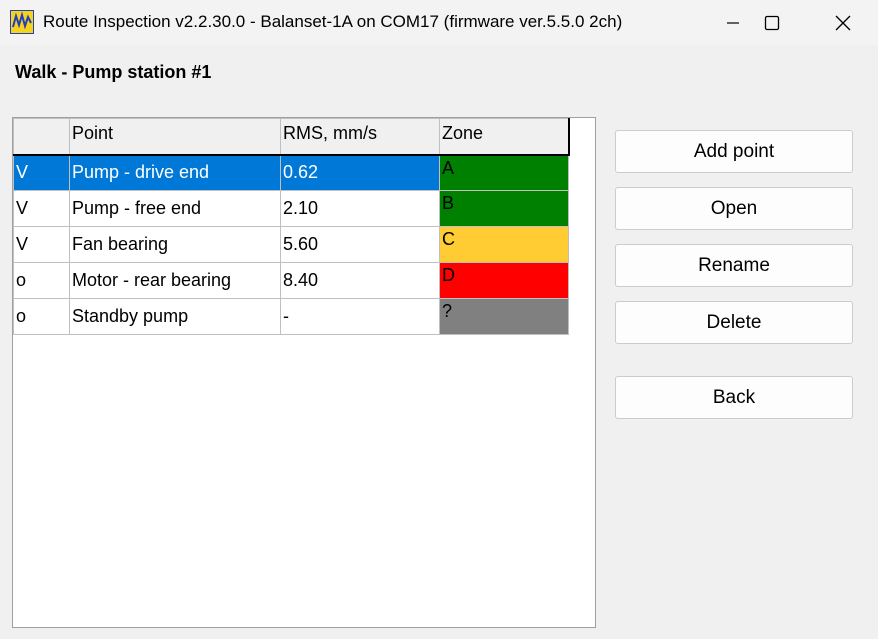  What do you see at coordinates (175, 244) in the screenshot?
I see `cell-point: Fan bearing` at bounding box center [175, 244].